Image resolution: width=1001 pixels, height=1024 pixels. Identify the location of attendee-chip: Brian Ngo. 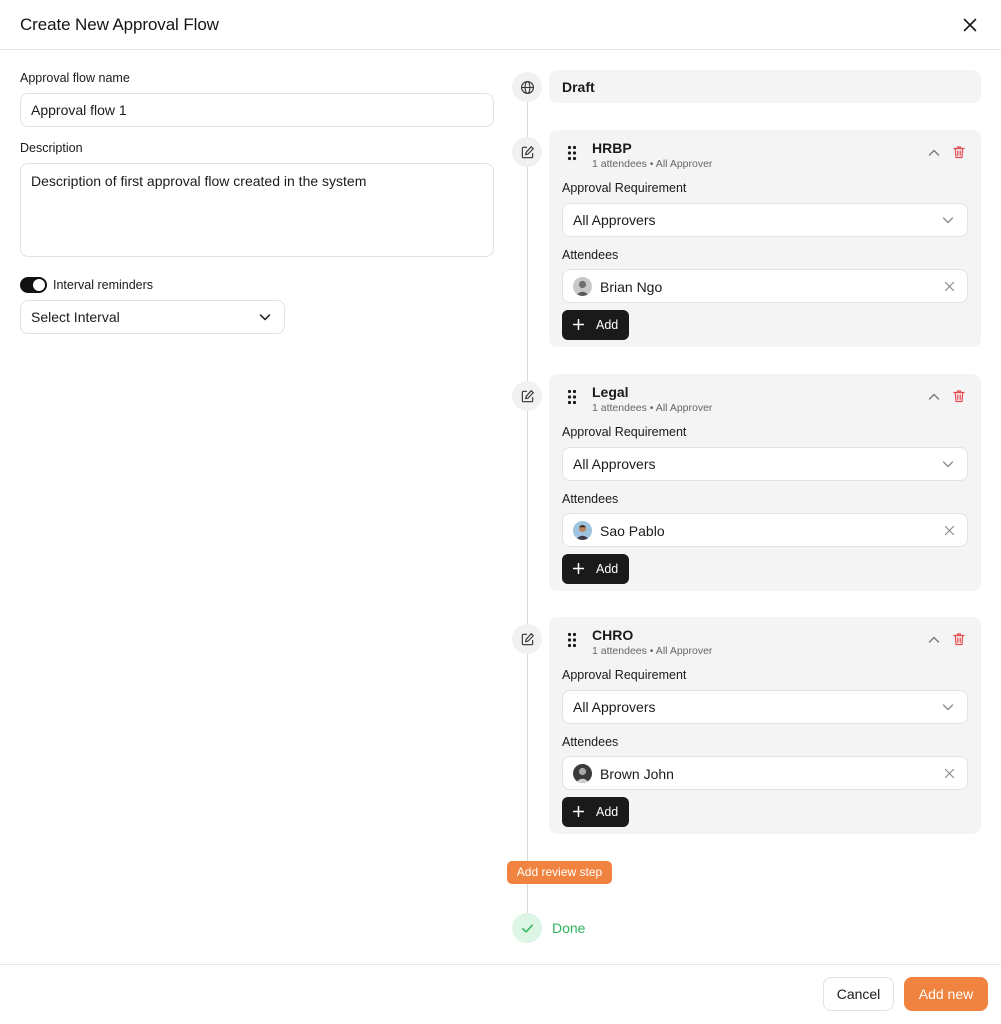
(765, 286).